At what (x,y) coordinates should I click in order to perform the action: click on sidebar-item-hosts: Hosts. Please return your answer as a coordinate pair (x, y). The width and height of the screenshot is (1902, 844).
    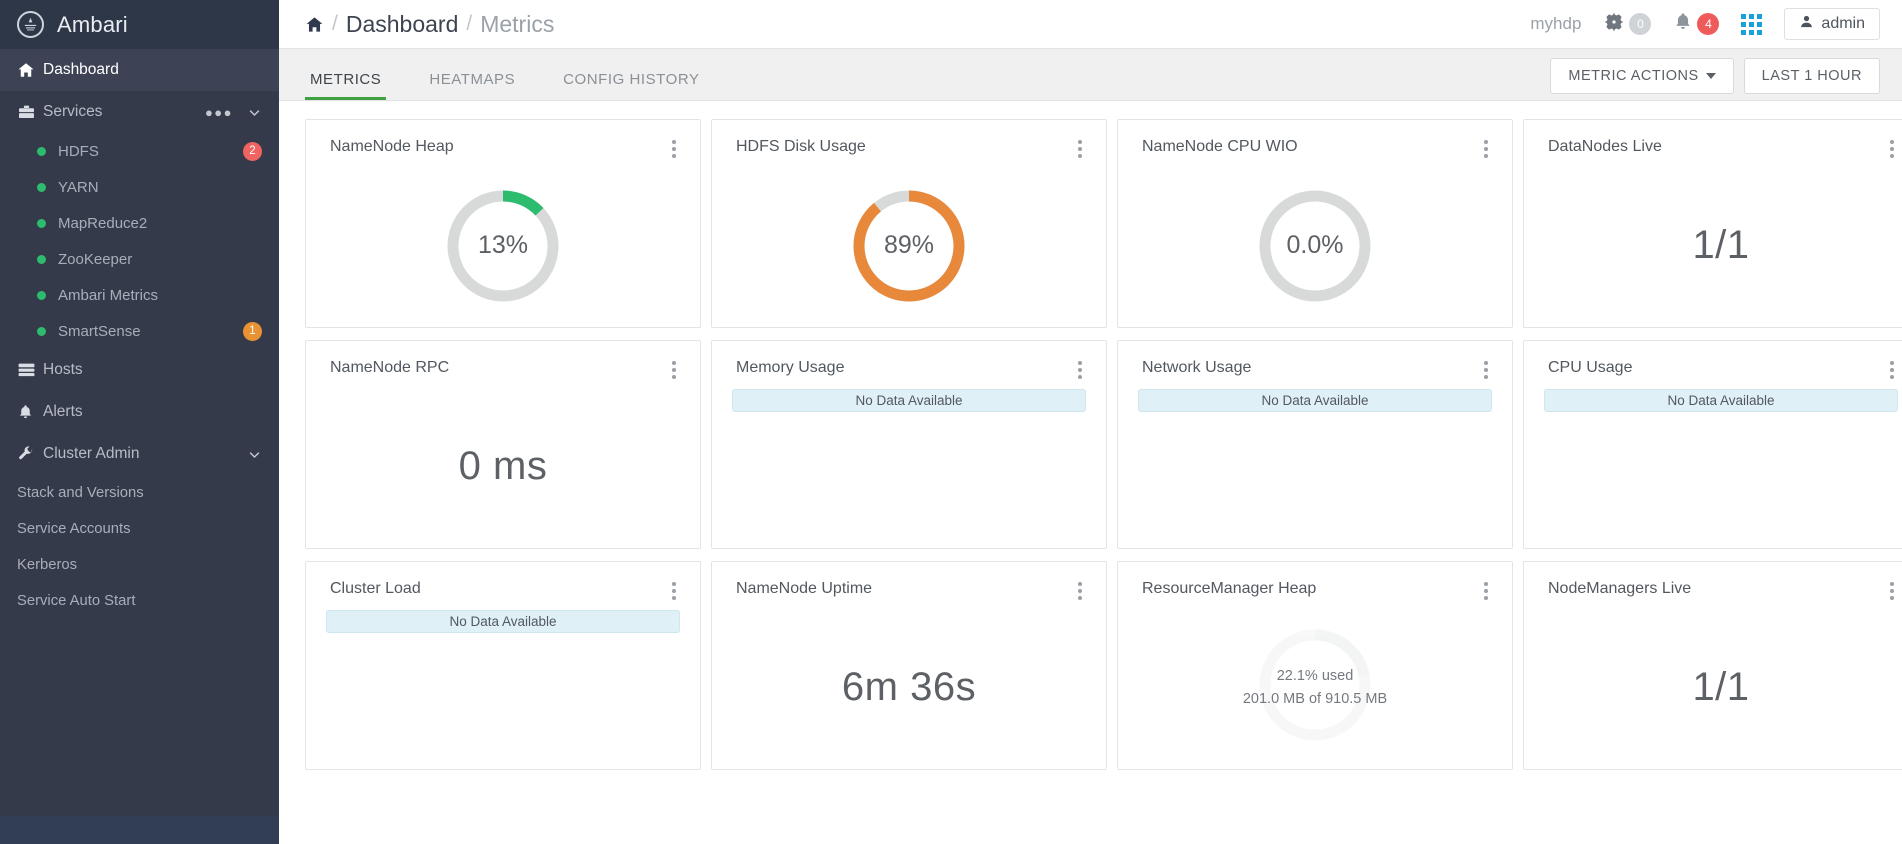
    Looking at the image, I should click on (139, 370).